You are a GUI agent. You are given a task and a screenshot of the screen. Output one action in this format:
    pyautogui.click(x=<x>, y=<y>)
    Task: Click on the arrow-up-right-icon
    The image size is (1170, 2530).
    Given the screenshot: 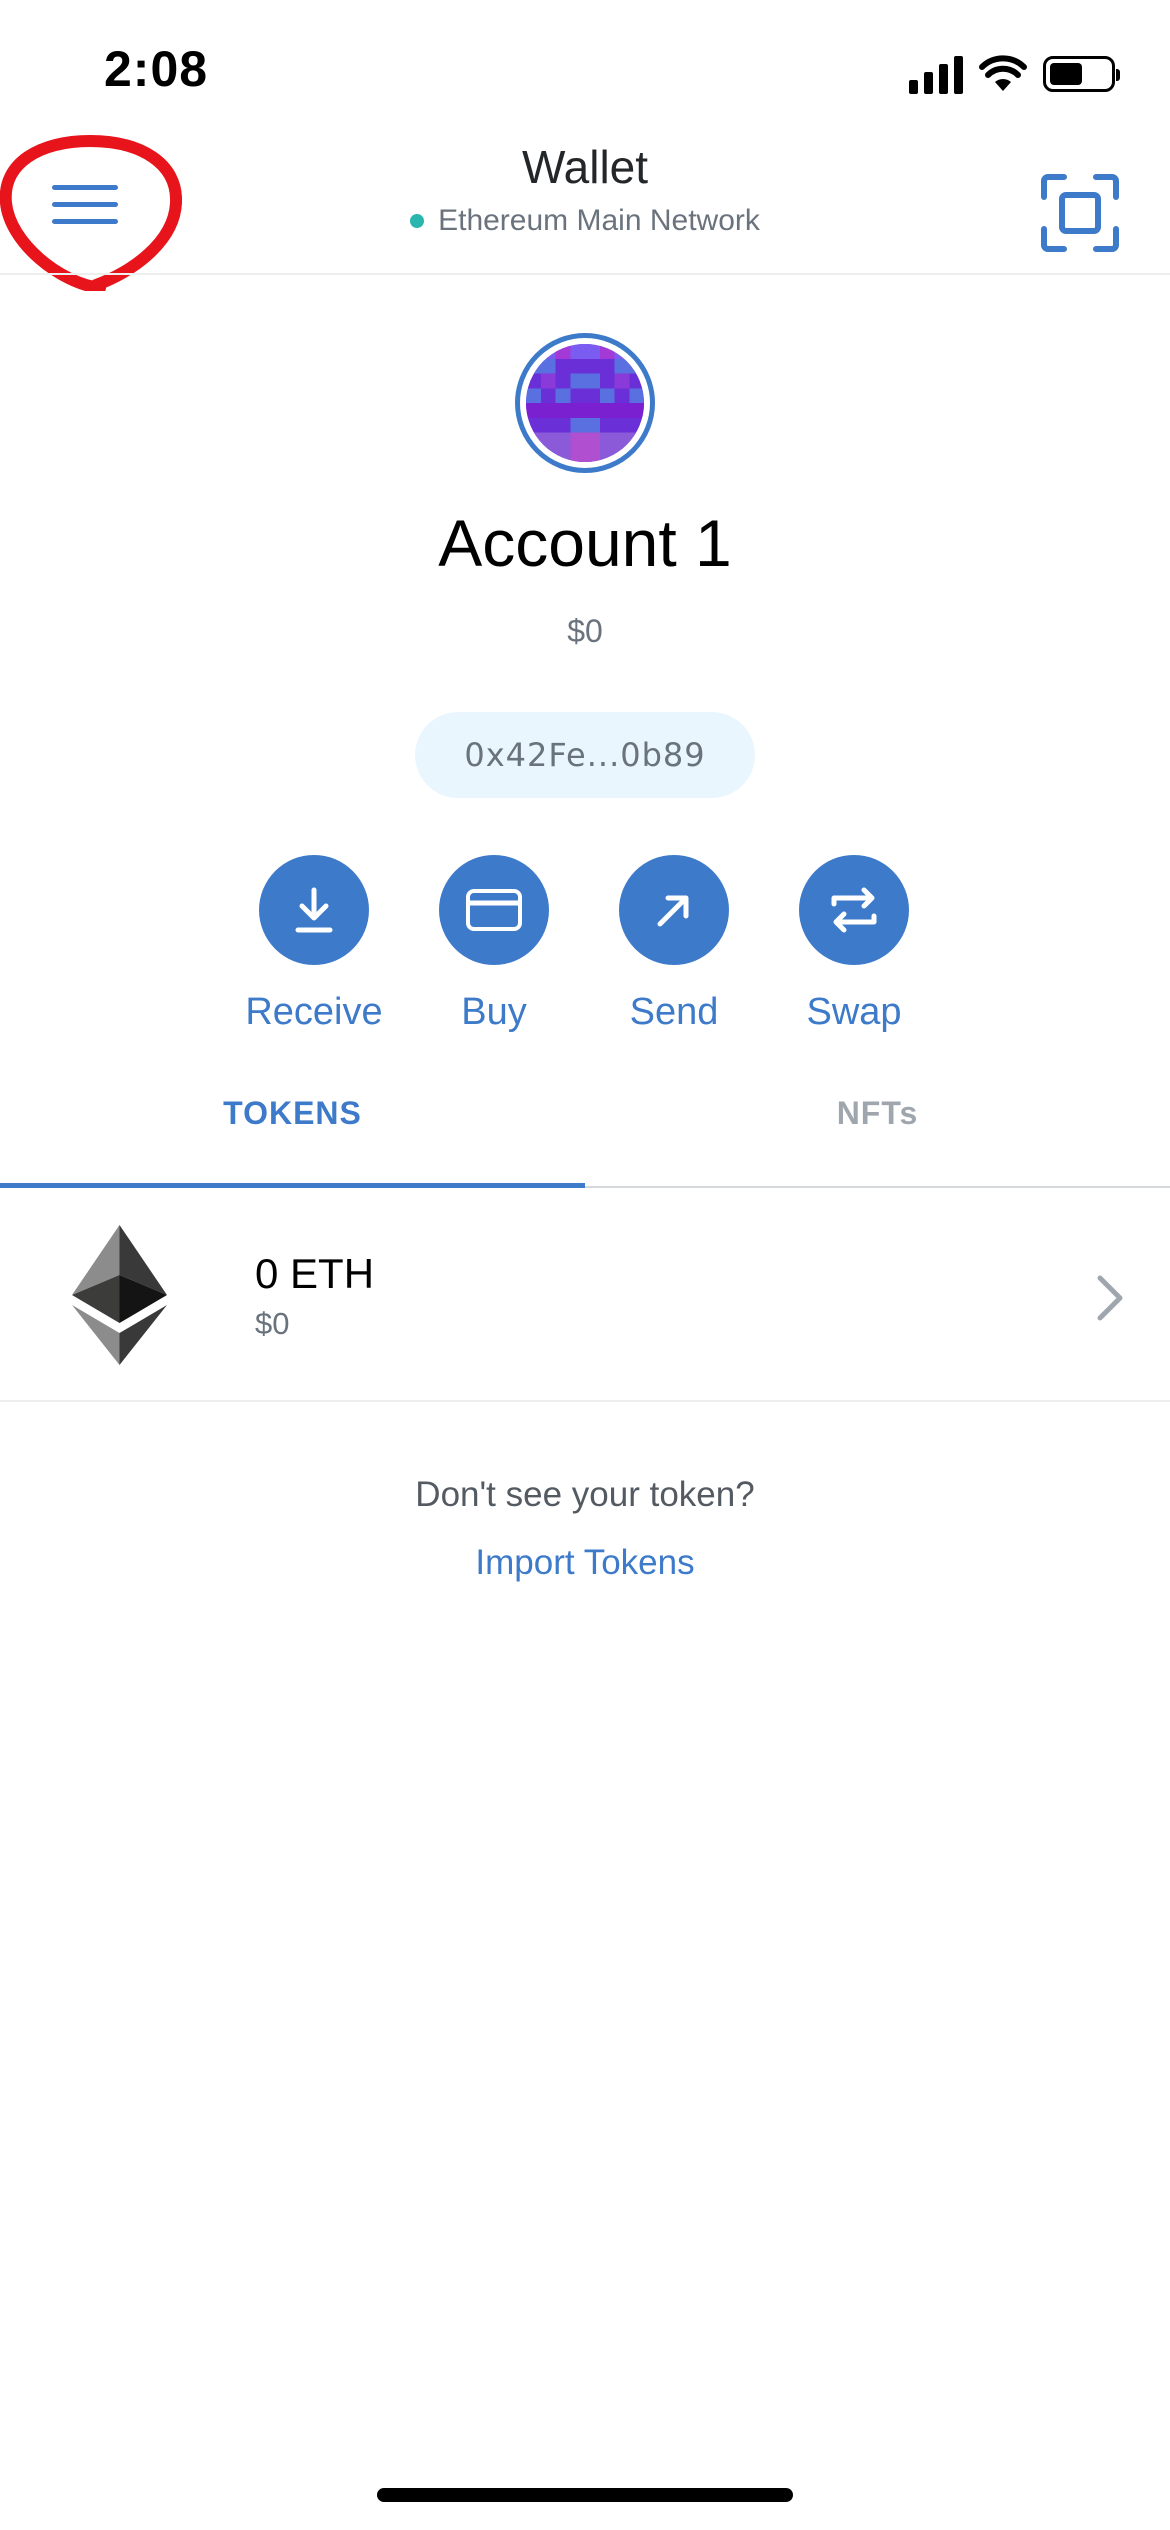 What is the action you would take?
    pyautogui.click(x=673, y=911)
    